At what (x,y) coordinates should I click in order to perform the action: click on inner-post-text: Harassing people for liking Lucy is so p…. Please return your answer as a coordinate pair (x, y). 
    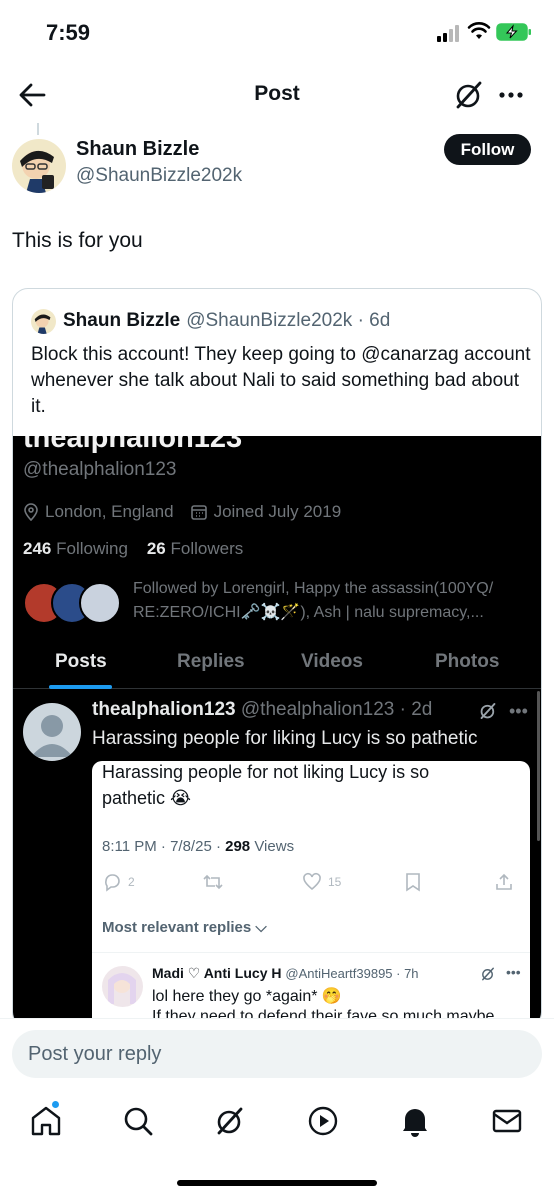
    Looking at the image, I should click on (285, 738).